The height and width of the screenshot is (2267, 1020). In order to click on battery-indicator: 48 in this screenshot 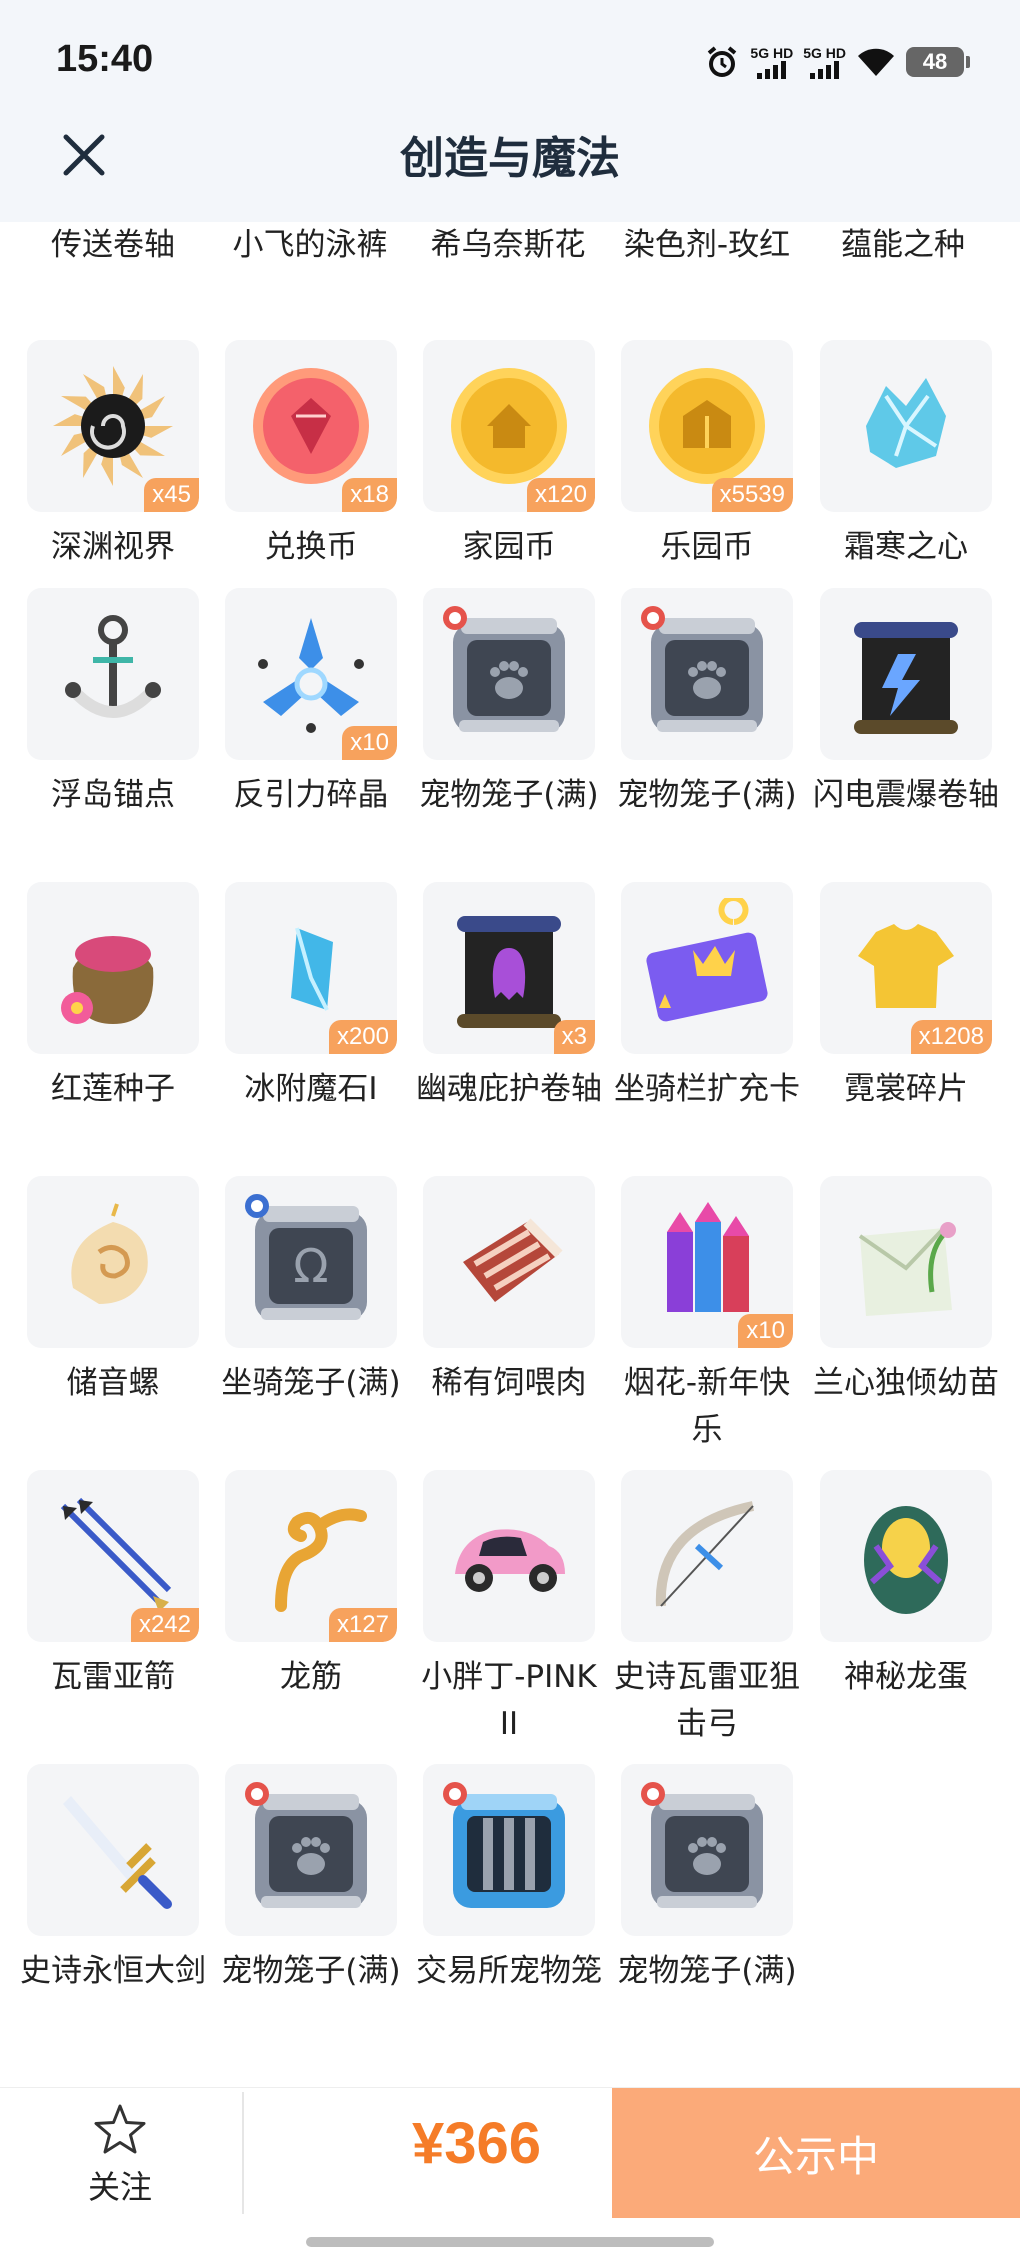, I will do `click(938, 62)`.